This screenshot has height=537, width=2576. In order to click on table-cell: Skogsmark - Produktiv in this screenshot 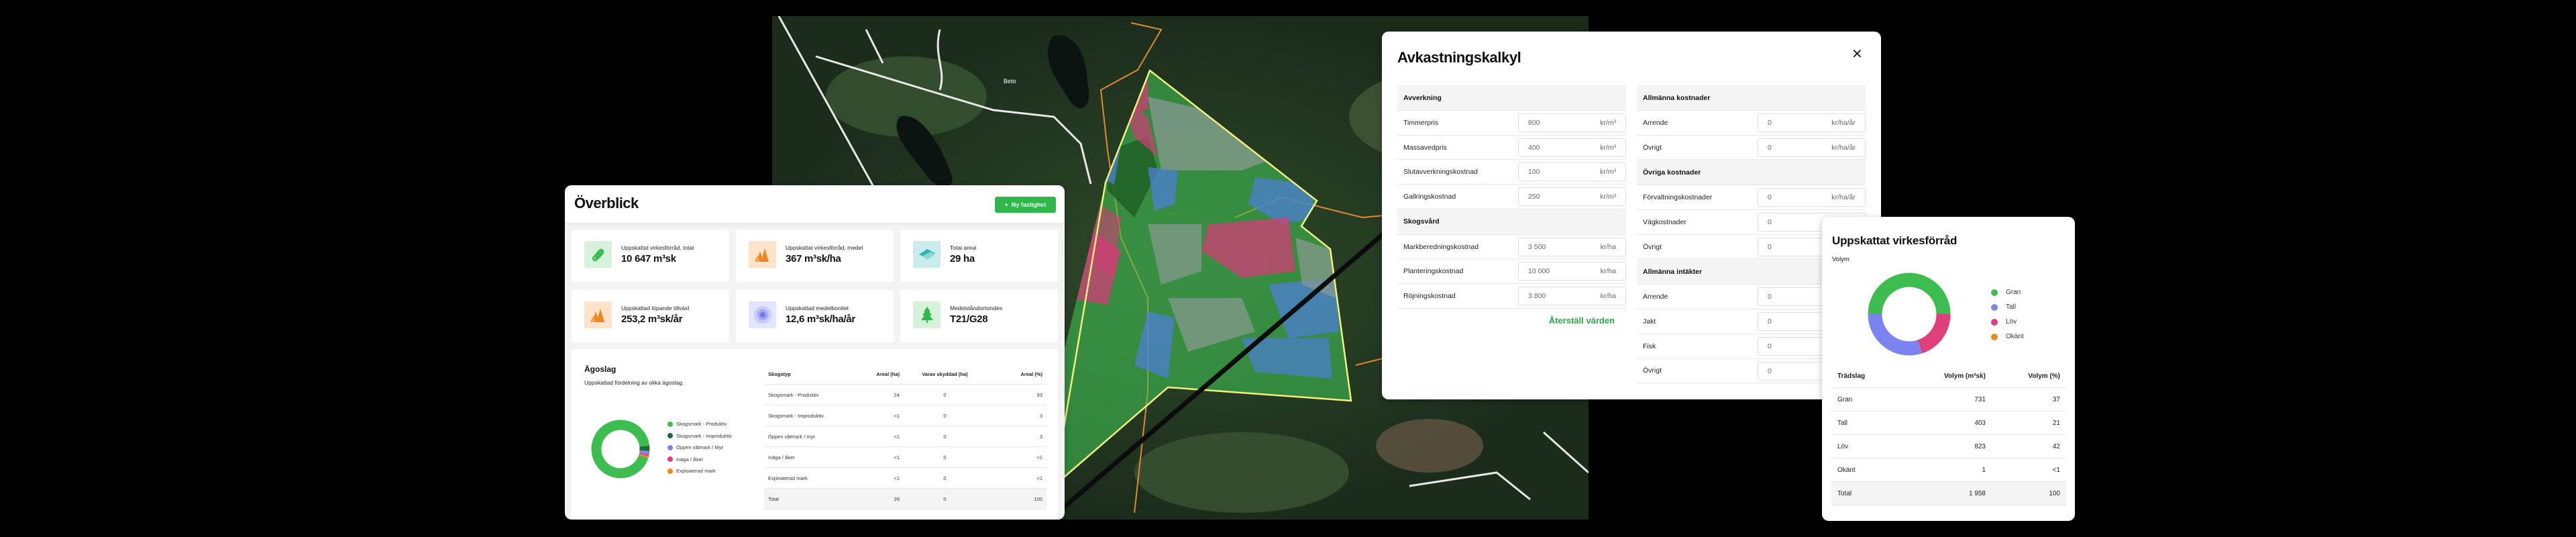, I will do `click(793, 394)`.